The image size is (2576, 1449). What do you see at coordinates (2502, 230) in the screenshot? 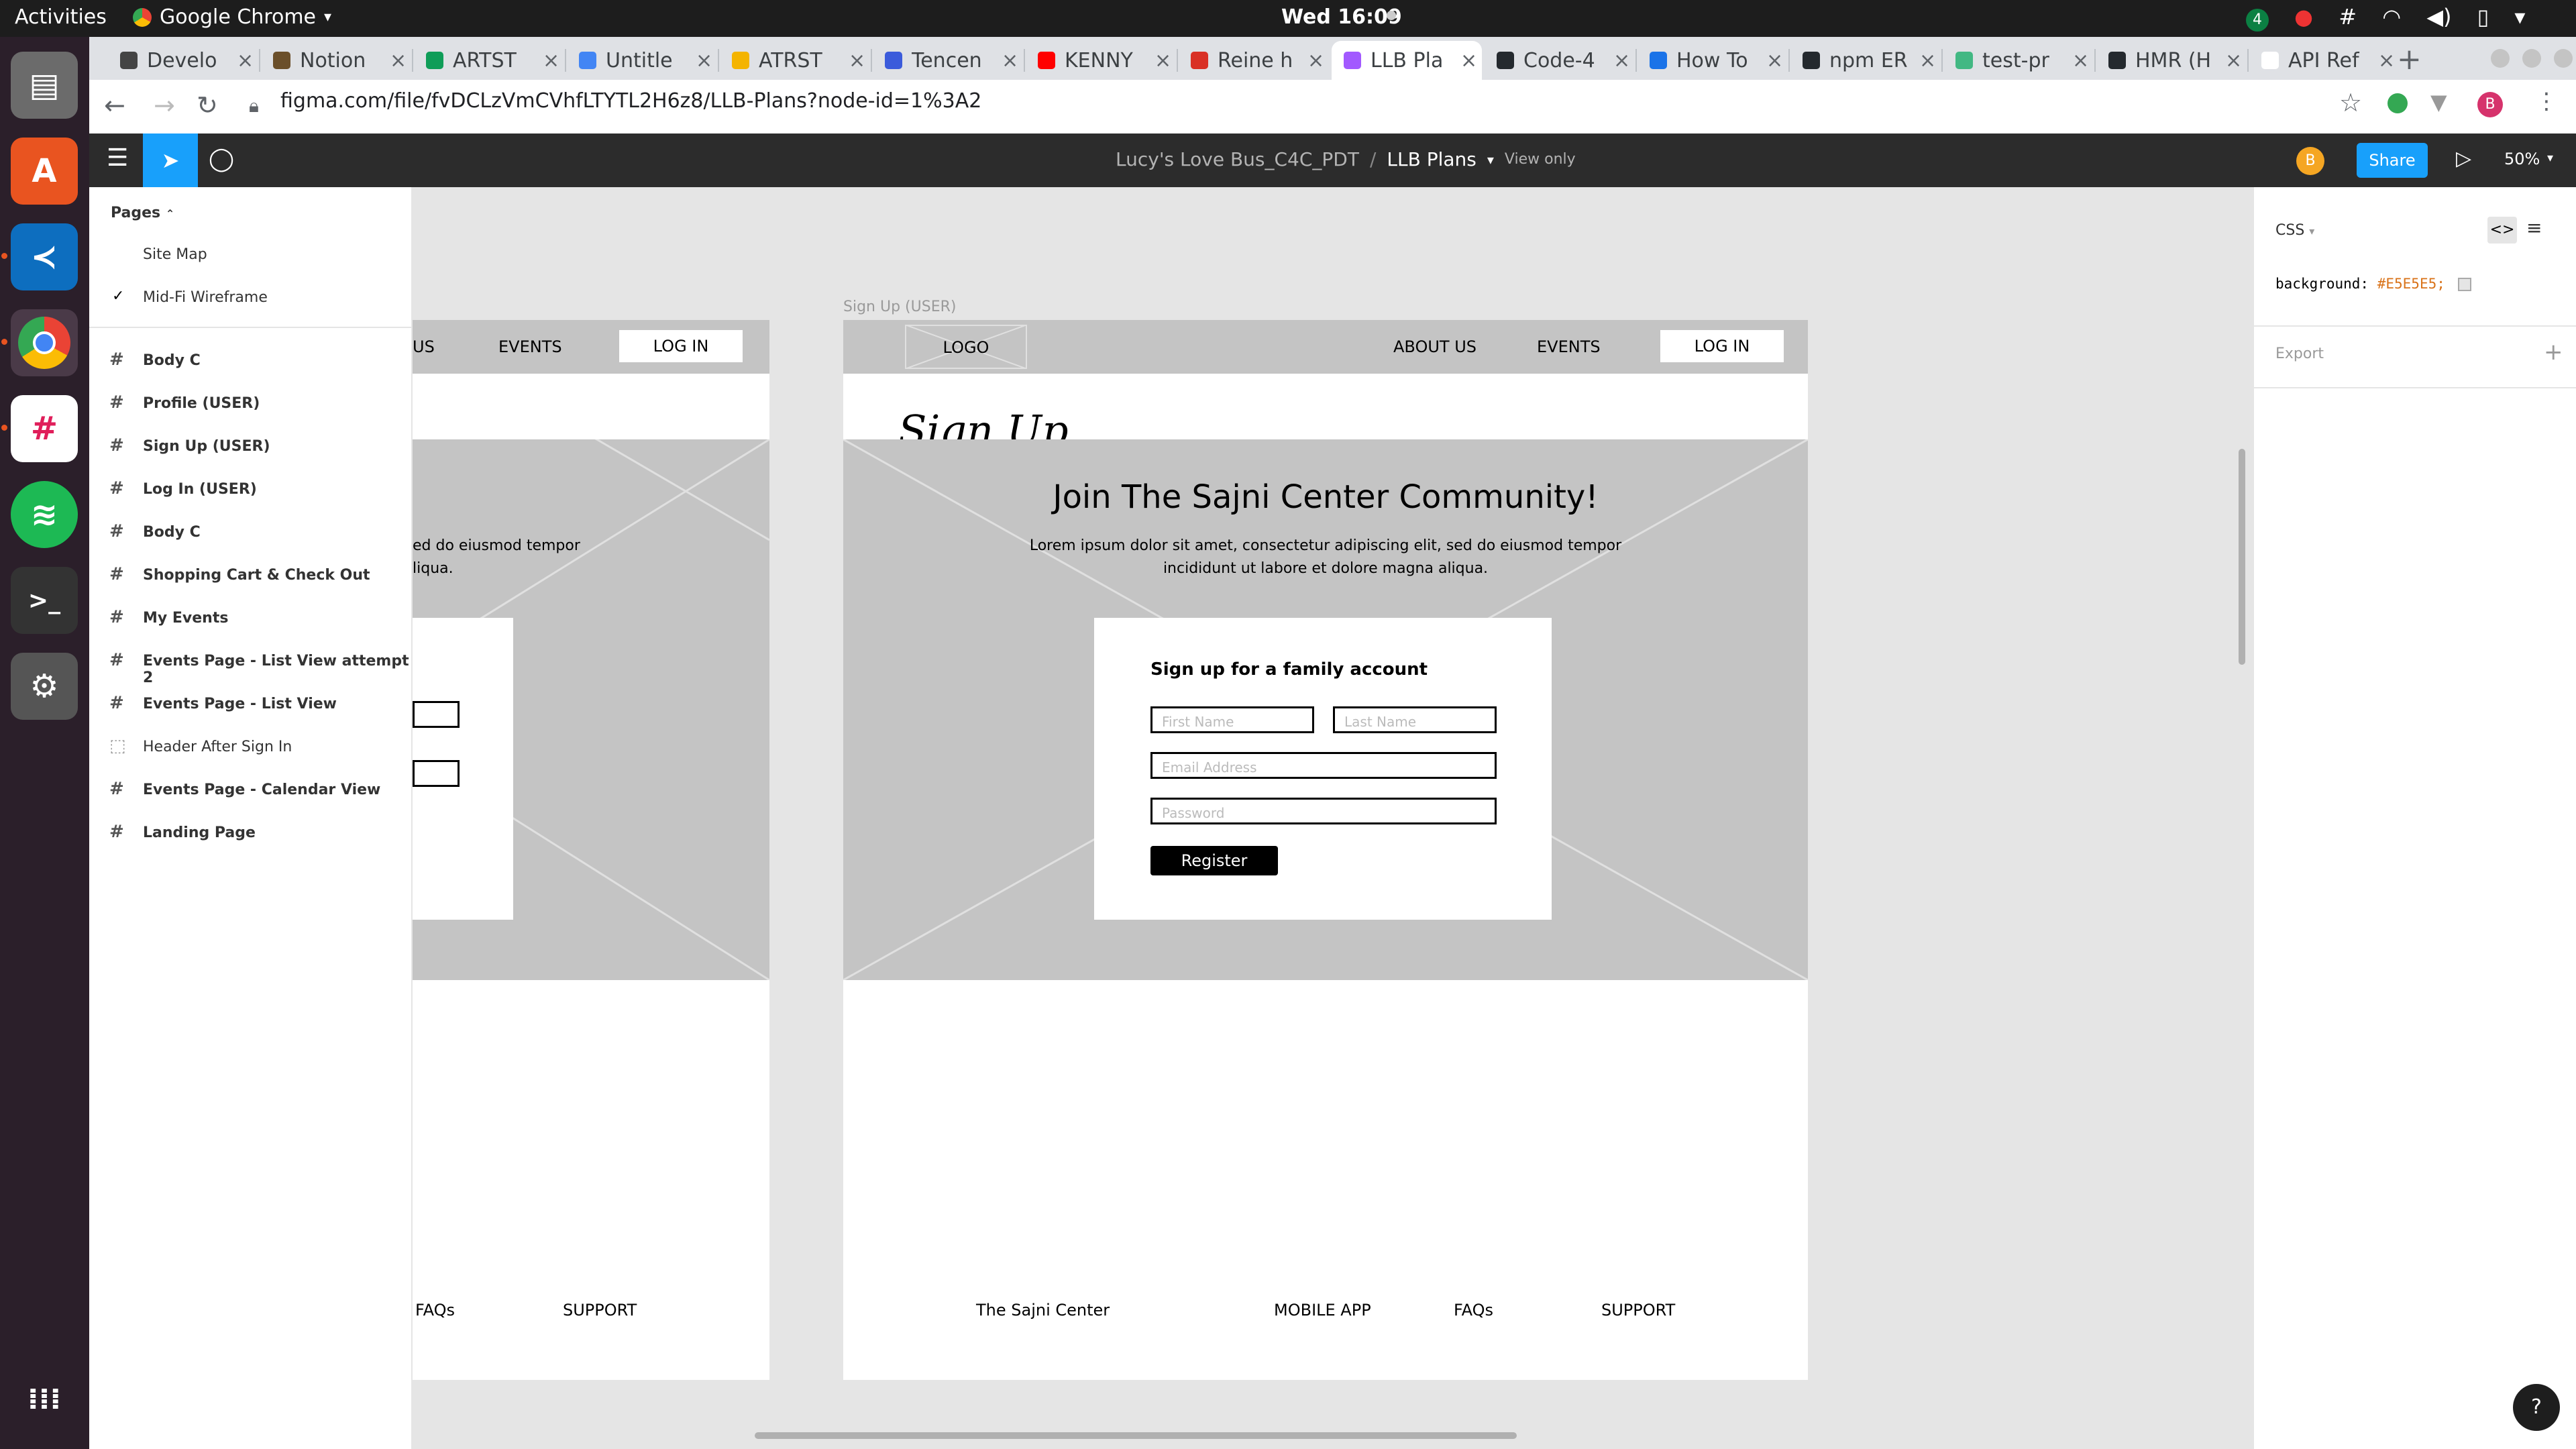
I see `code-view-icon: <>` at bounding box center [2502, 230].